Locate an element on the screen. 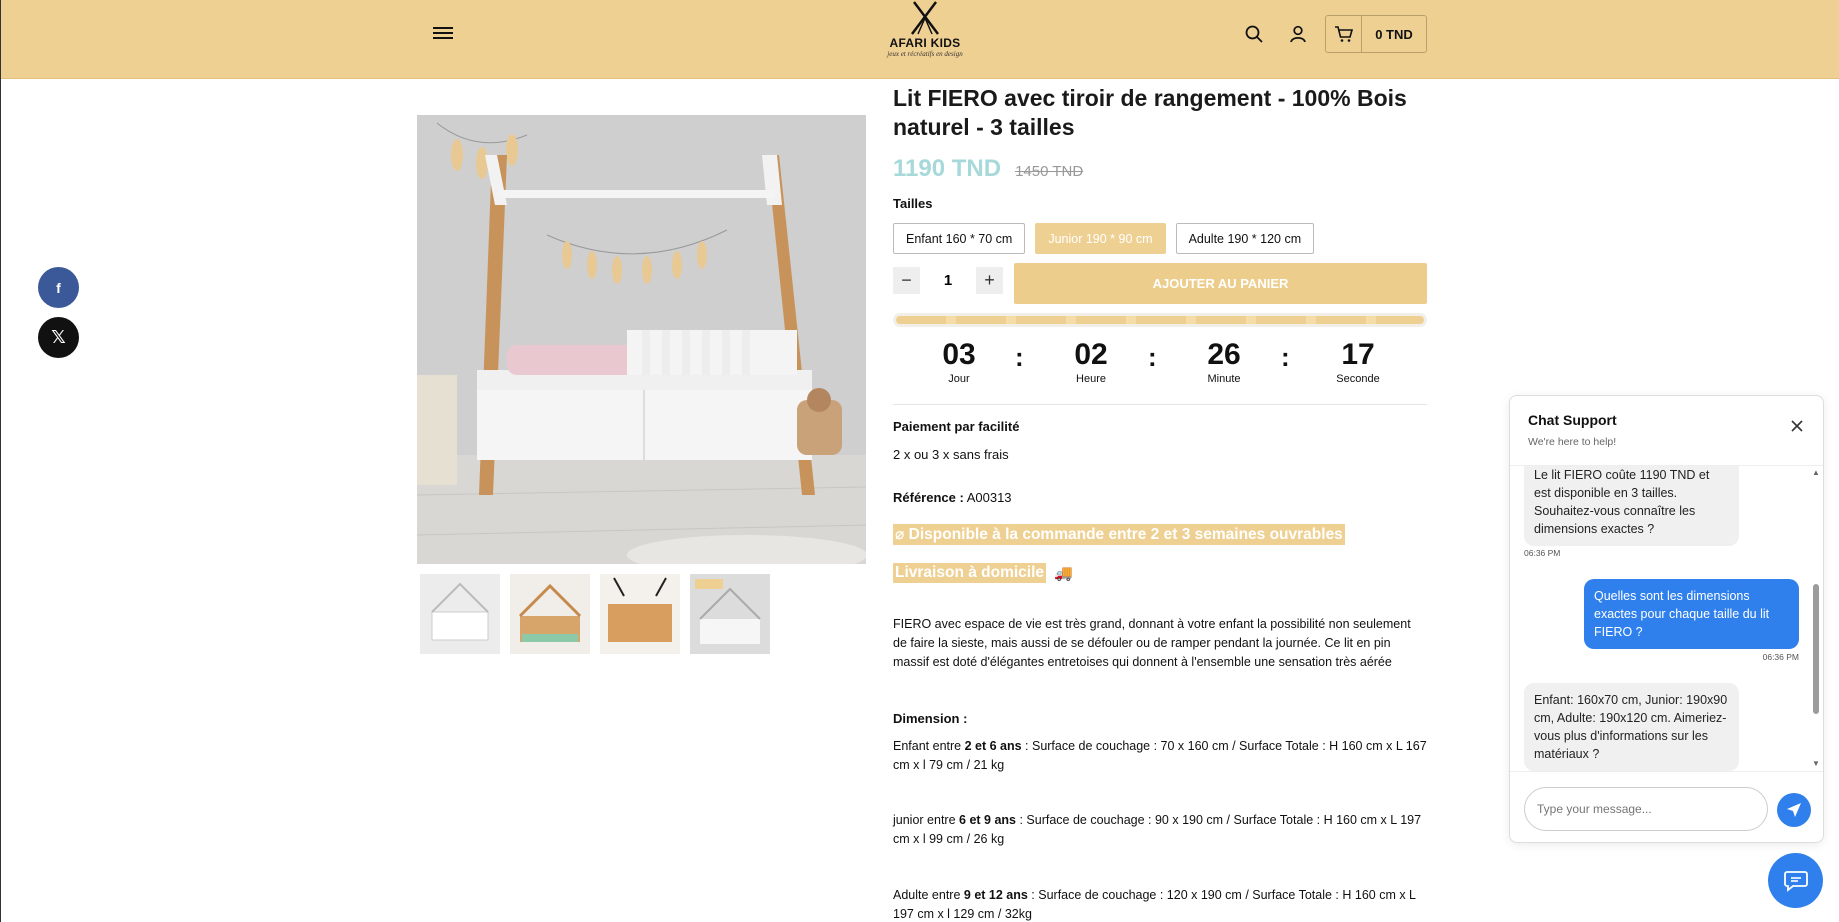  delivery-text: Livraison à domicile is located at coordinates (970, 573).